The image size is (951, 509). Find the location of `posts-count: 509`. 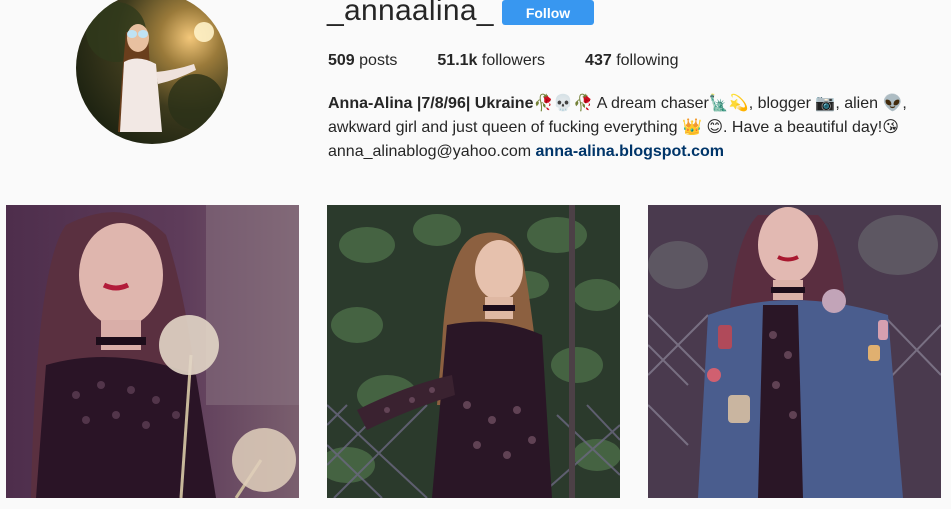

posts-count: 509 is located at coordinates (341, 60).